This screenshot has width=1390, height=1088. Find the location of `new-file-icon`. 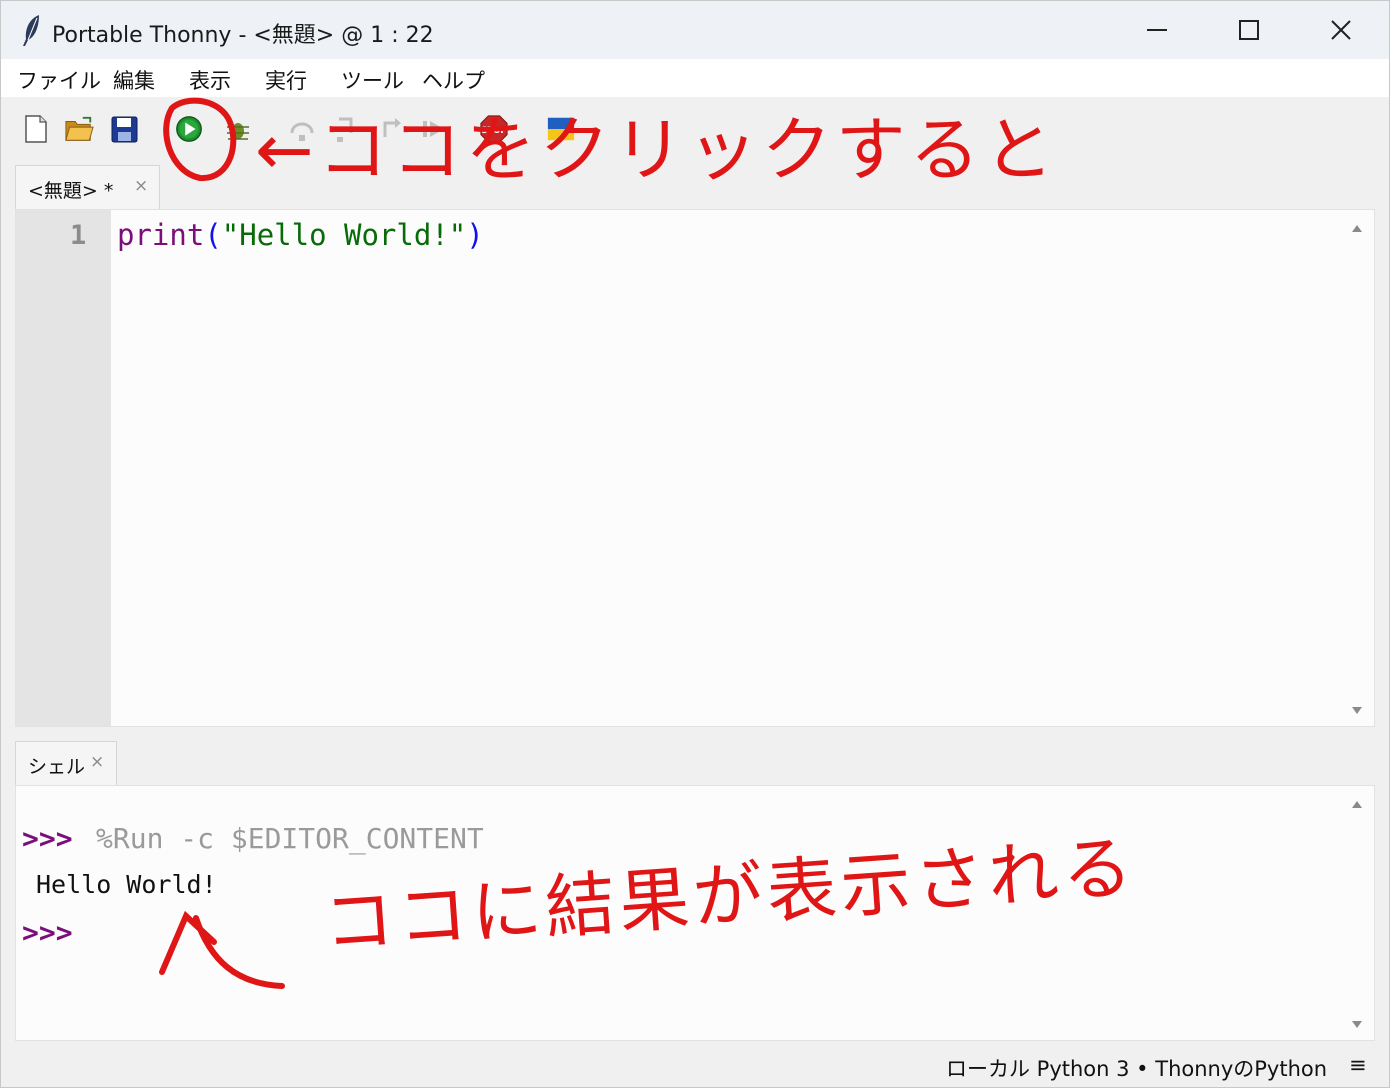

new-file-icon is located at coordinates (36, 129).